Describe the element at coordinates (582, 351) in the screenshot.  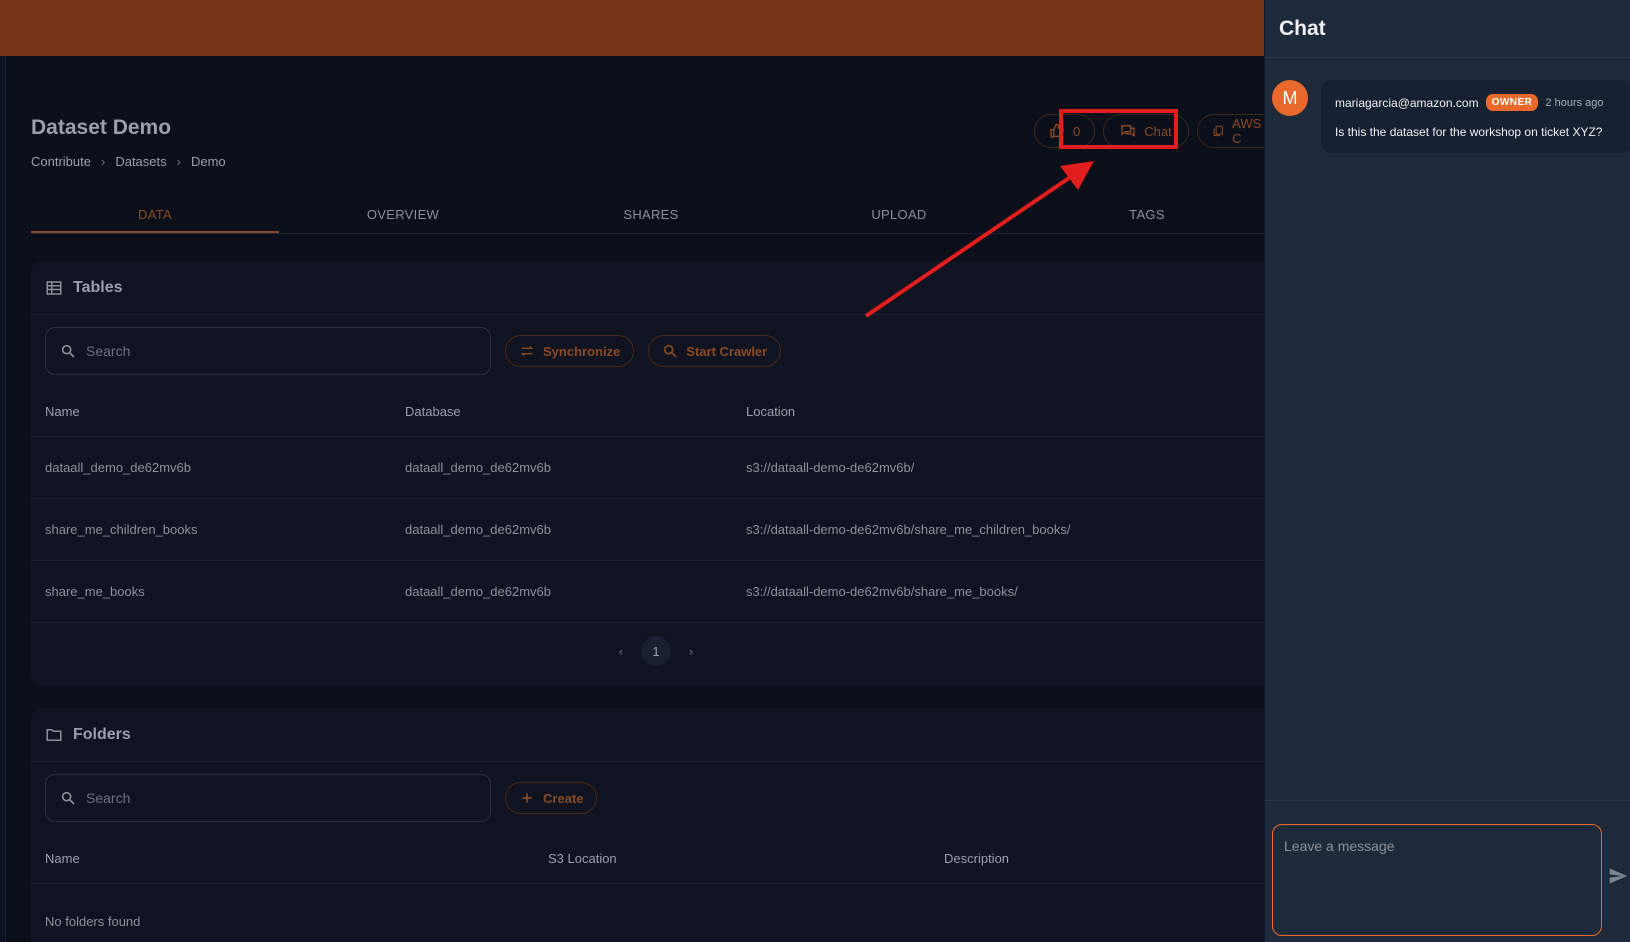
I see `synchronize-label: Synchronize` at that location.